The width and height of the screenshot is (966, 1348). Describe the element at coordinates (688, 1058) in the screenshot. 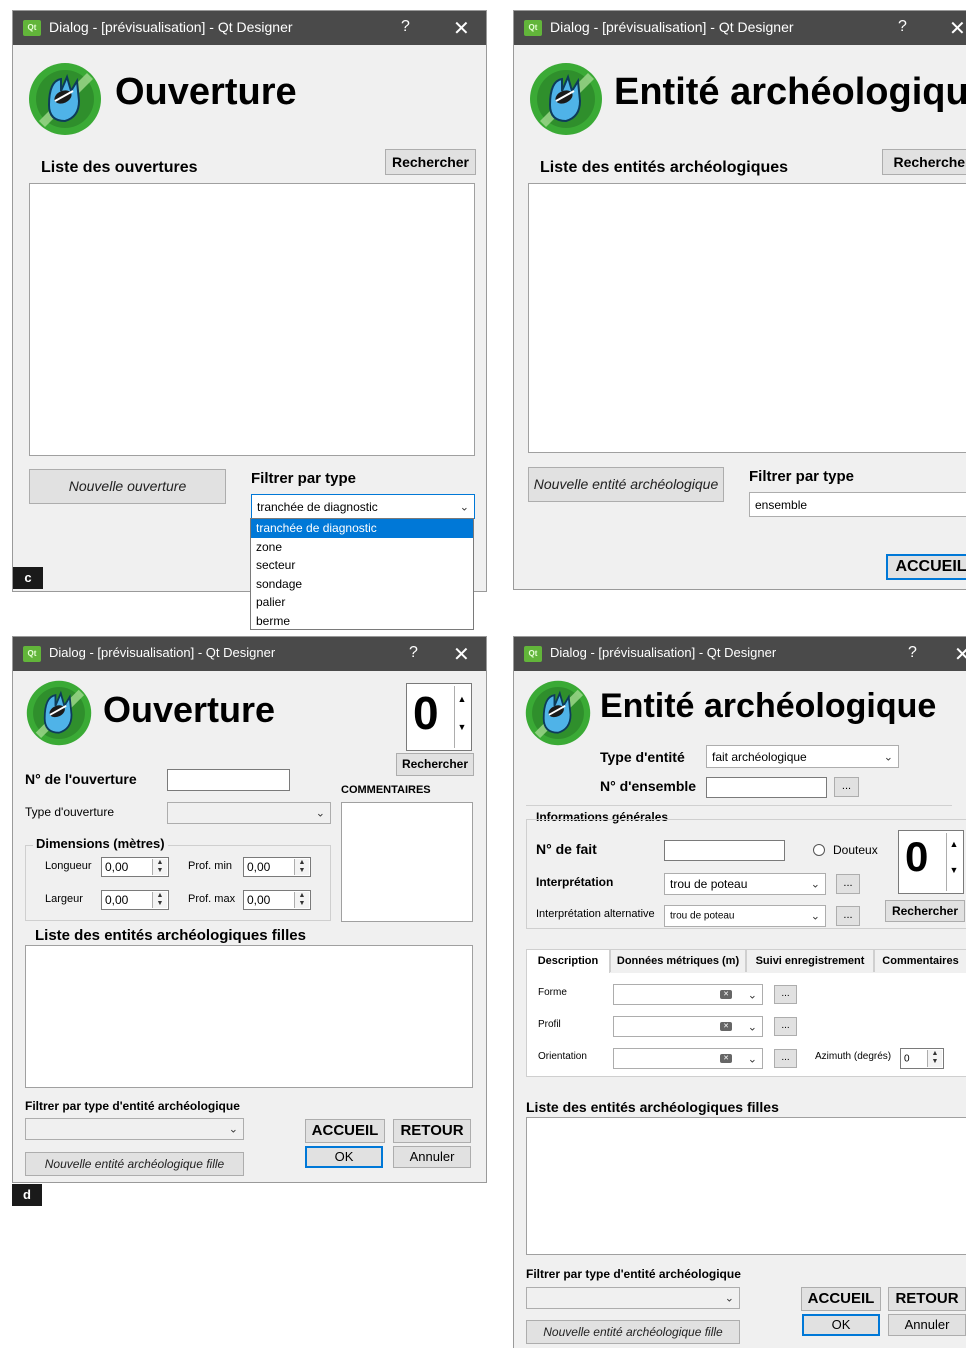

I see `orientation-combo: ✕ ⌄` at that location.